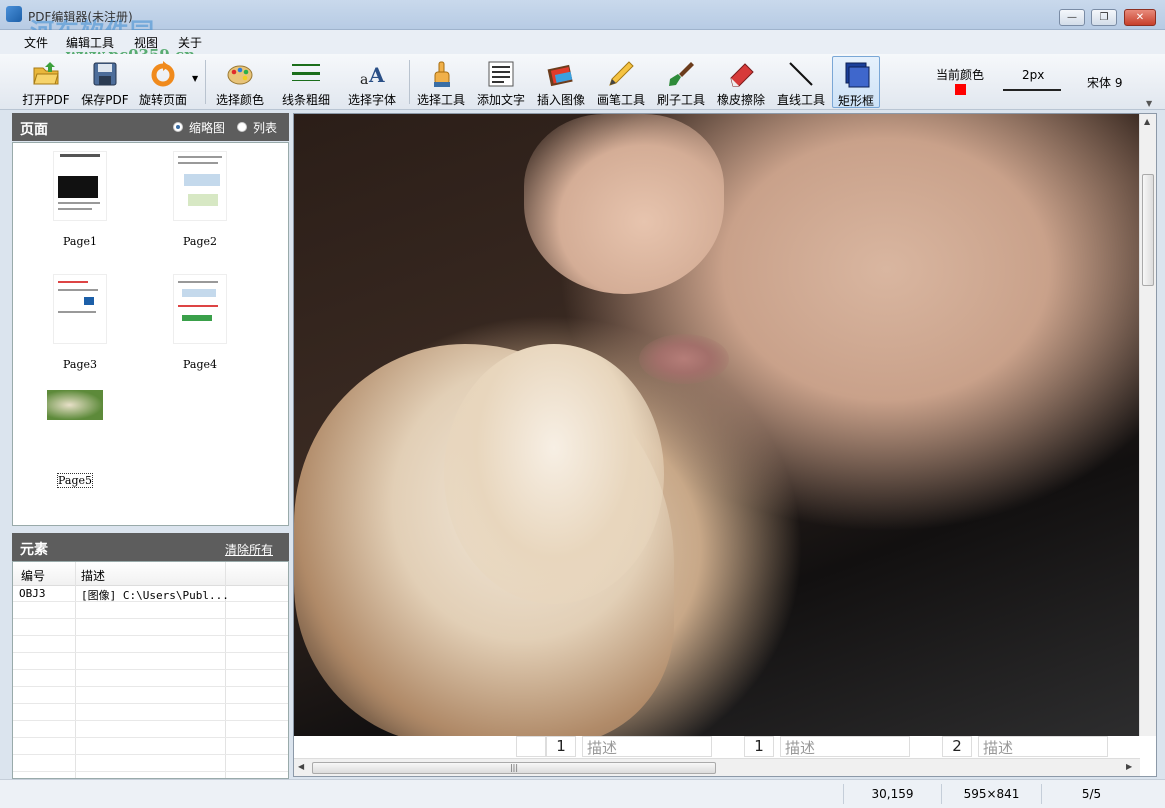  What do you see at coordinates (242, 127) in the screenshot?
I see `list-radio` at bounding box center [242, 127].